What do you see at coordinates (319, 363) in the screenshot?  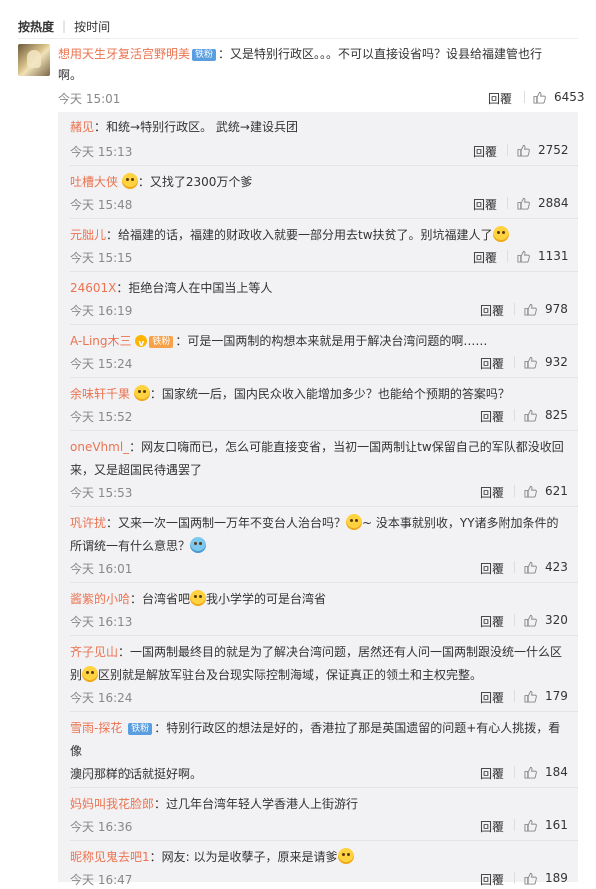 I see `reply-meta: 今天 15:24 回覆 932` at bounding box center [319, 363].